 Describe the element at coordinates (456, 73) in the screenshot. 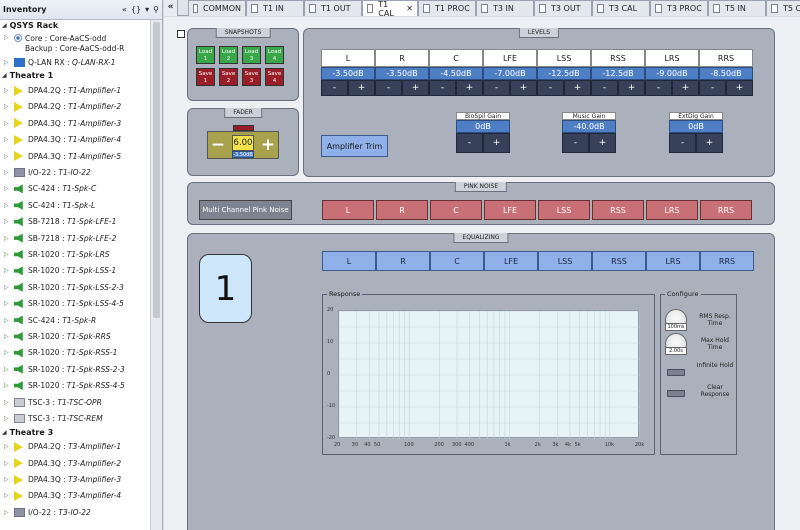

I see `level-value: -4.50dB` at that location.